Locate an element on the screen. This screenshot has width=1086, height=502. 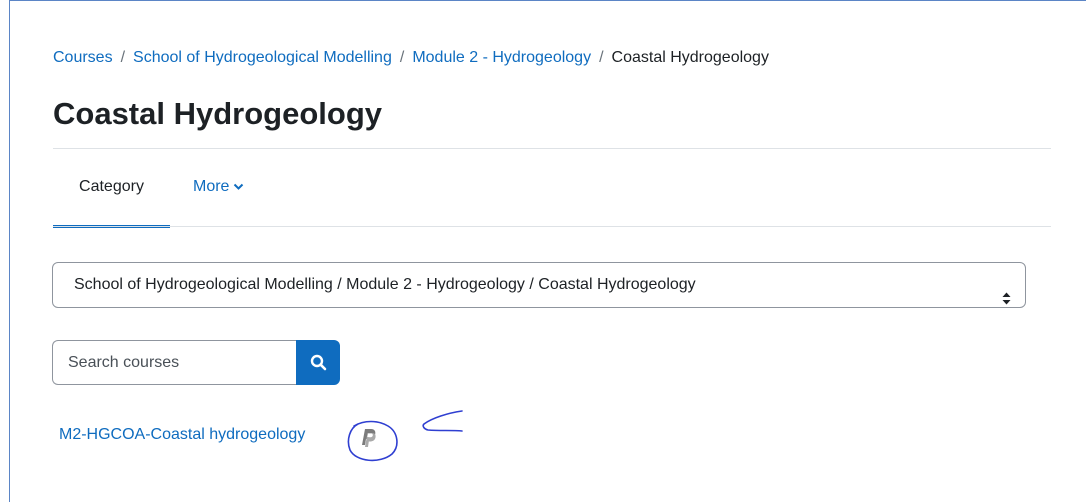
search-button is located at coordinates (318, 362).